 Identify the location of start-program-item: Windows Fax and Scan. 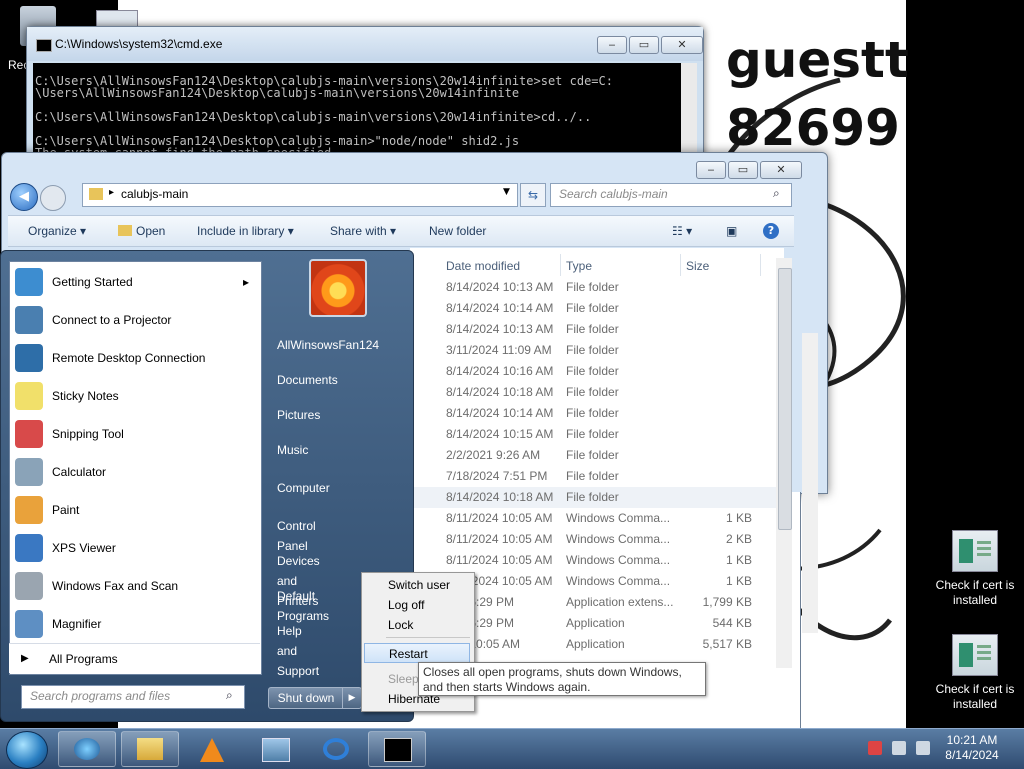
(135, 586).